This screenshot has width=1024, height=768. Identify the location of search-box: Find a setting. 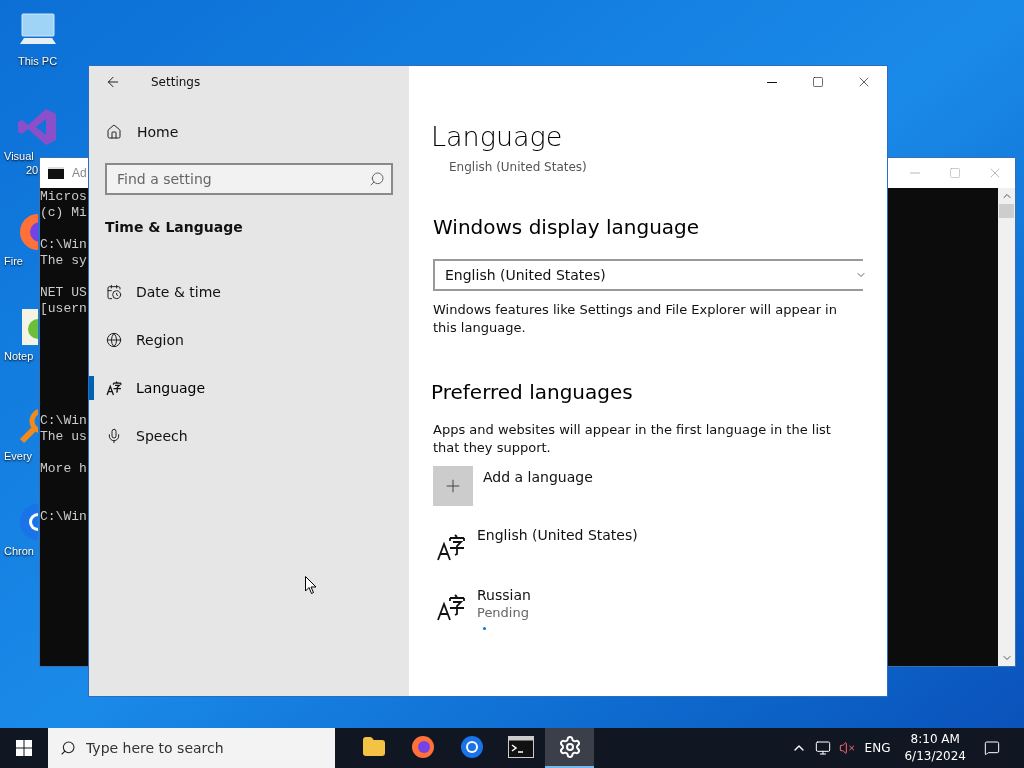
(249, 179).